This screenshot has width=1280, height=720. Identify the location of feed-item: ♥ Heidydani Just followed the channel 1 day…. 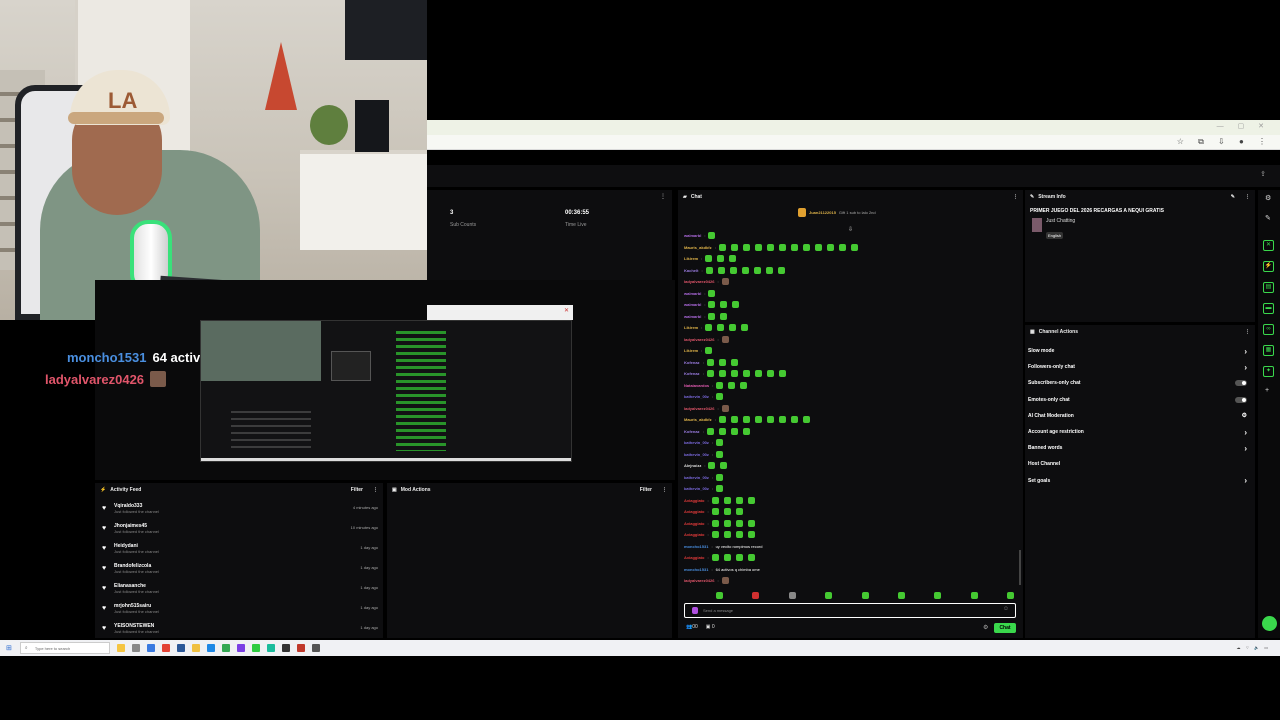
(239, 553).